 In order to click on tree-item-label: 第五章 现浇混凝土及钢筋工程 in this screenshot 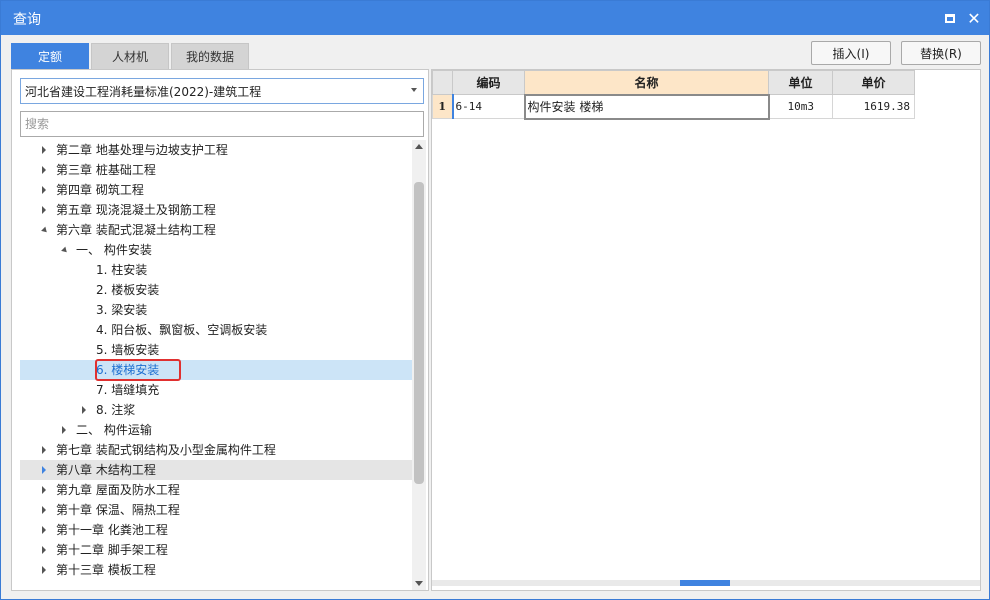, I will do `click(136, 210)`.